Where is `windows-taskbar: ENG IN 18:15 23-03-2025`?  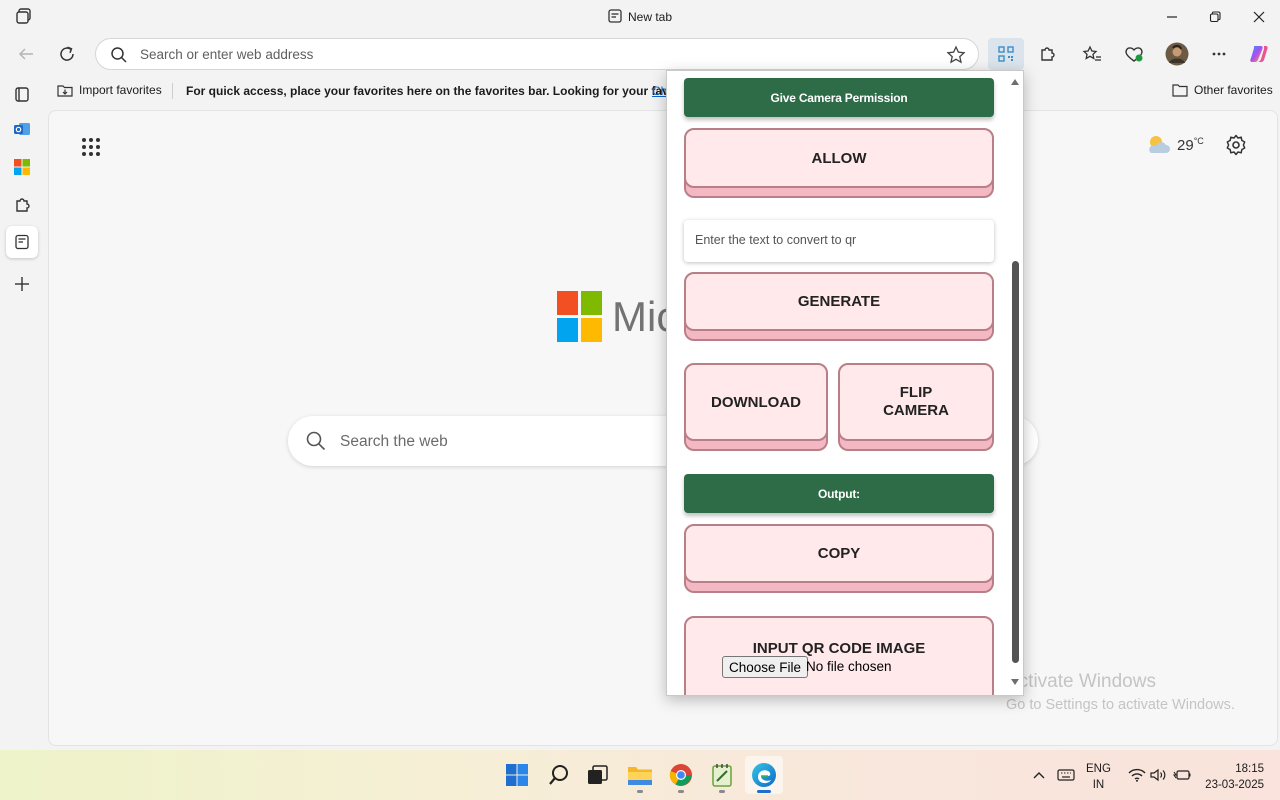 windows-taskbar: ENG IN 18:15 23-03-2025 is located at coordinates (640, 775).